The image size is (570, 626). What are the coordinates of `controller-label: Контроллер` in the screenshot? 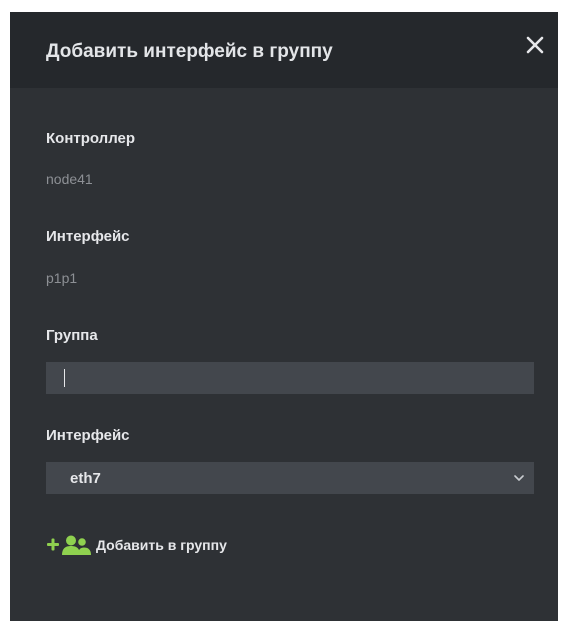 It's located at (91, 138).